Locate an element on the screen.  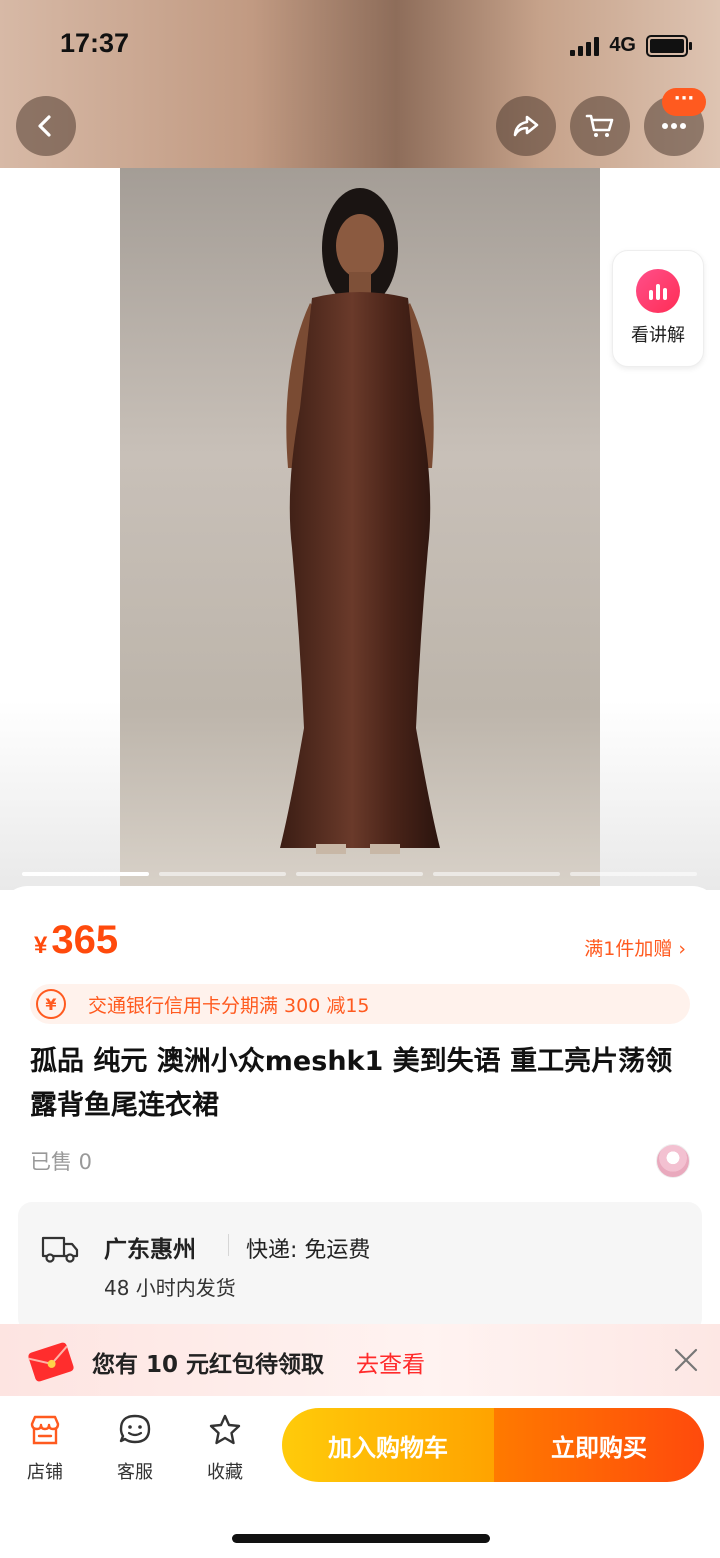
share-icon is located at coordinates (526, 126).